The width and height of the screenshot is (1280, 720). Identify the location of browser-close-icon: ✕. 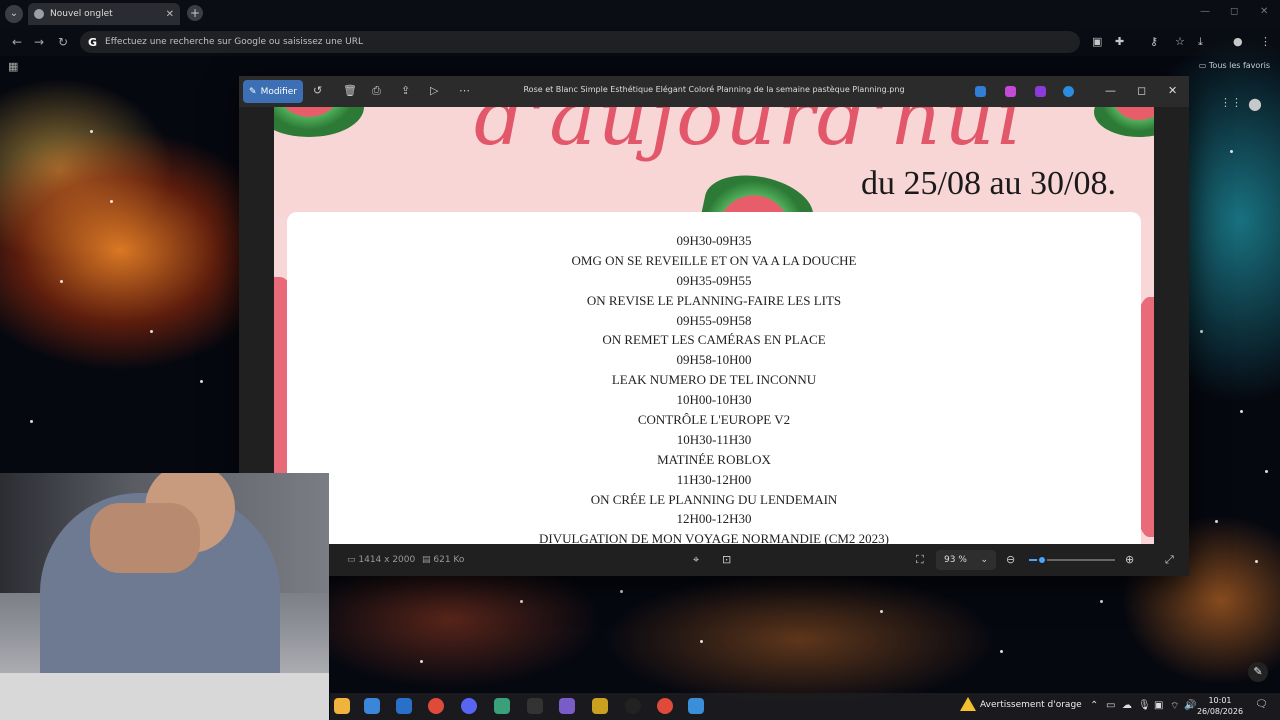
(1264, 11).